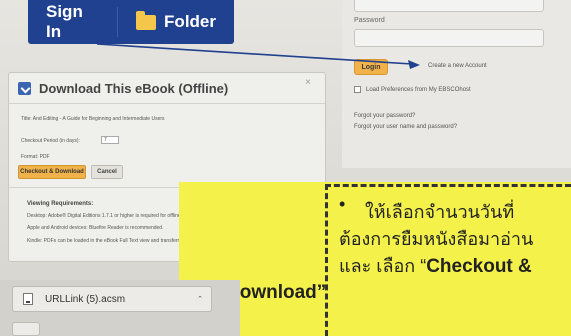 The image size is (571, 336). Describe the element at coordinates (26, 329) in the screenshot. I see `download-item-partial` at that location.